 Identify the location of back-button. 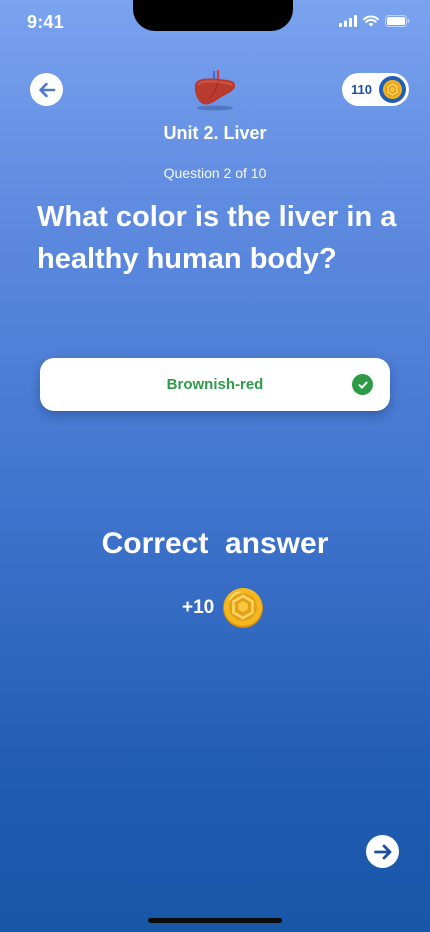
(46, 89).